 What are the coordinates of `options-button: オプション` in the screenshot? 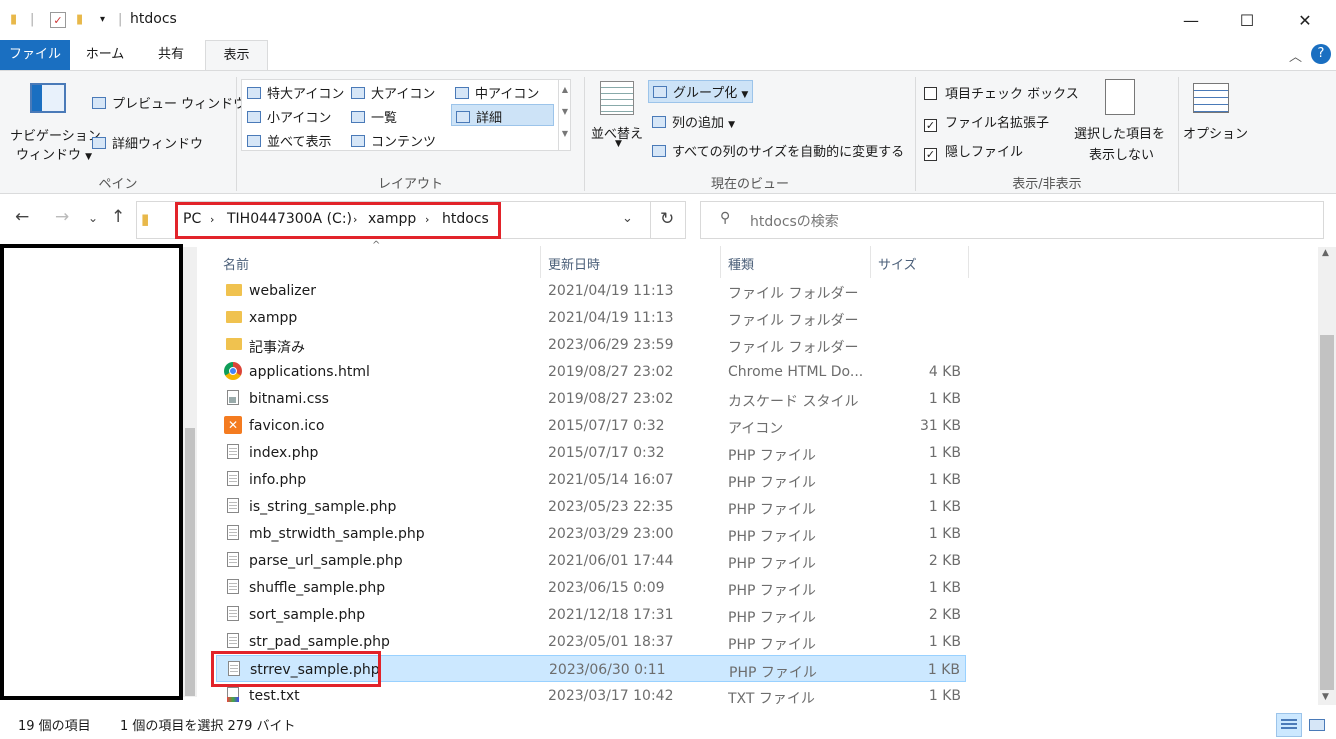 It's located at (1215, 132).